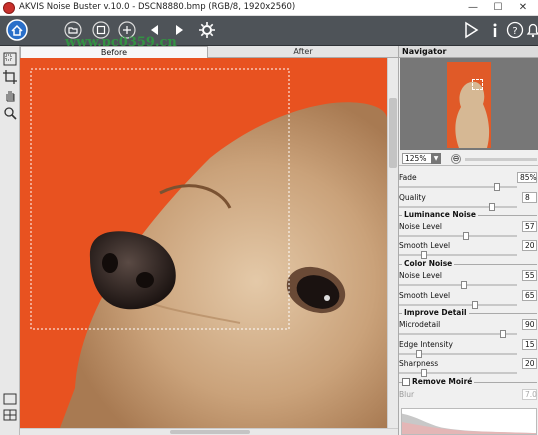  I want to click on sharpness-label: Sharpness, so click(419, 363).